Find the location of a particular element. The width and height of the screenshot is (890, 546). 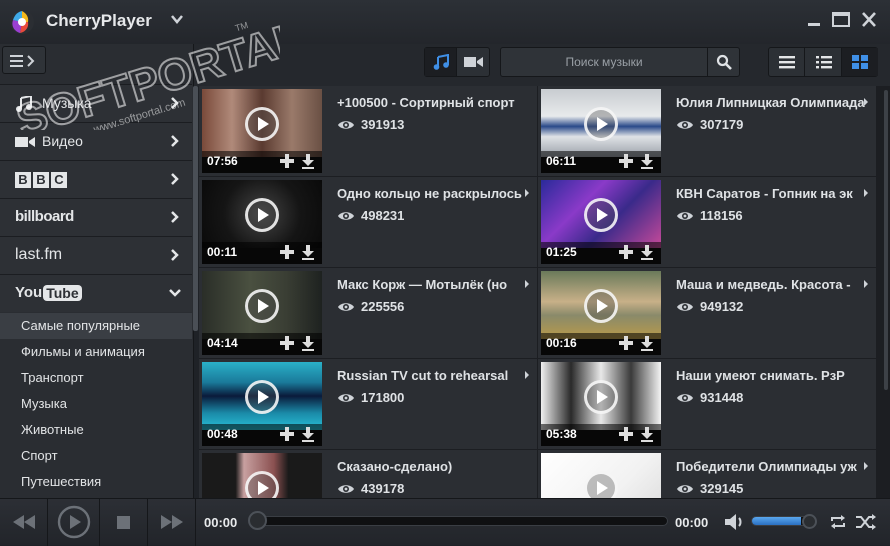

youtube-category-item: Музыка is located at coordinates (96, 404).